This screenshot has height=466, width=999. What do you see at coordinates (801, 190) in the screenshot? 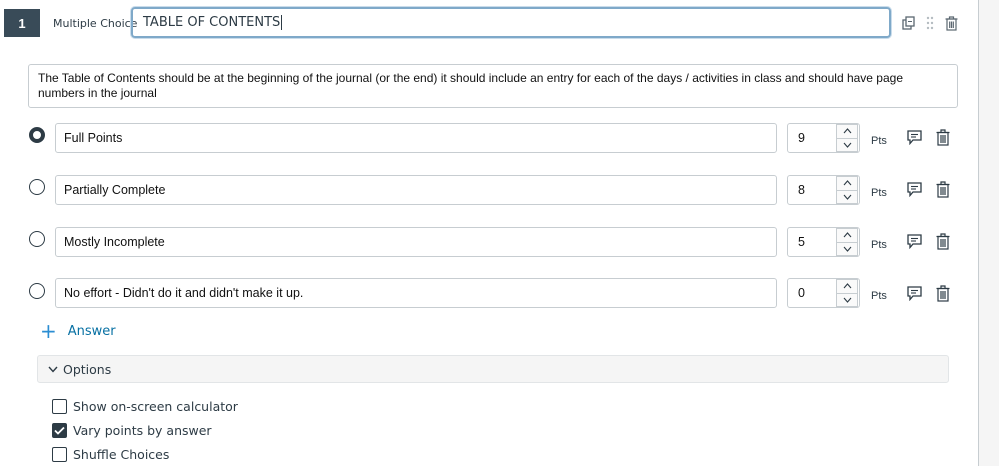
I see `points-value: 8` at bounding box center [801, 190].